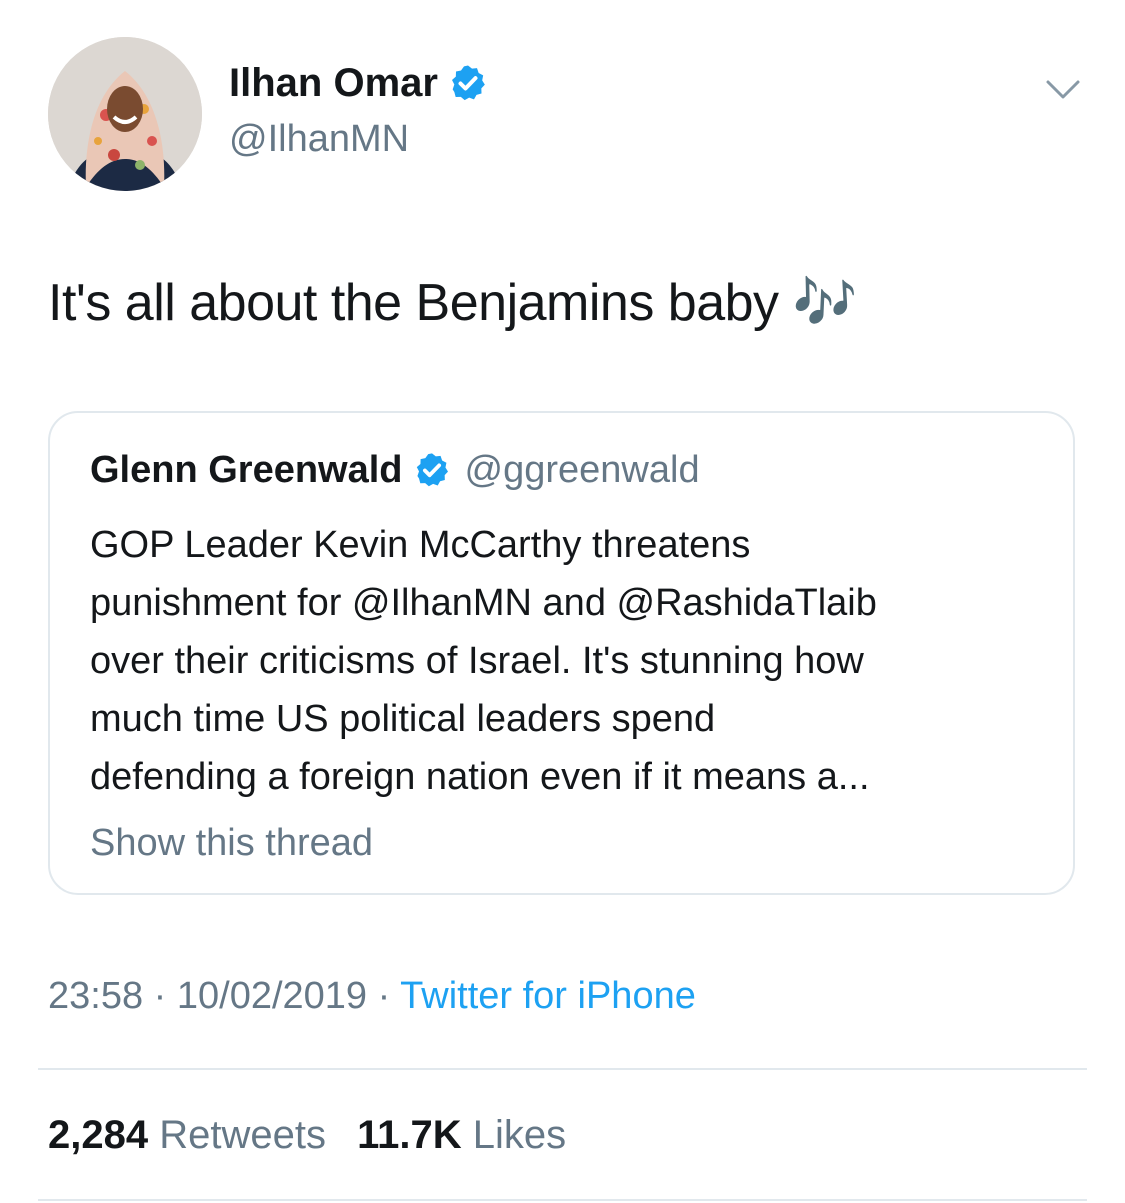  What do you see at coordinates (420, 545) in the screenshot?
I see `quoted-tweet-line: GOP Leader Kevin McCarthy threatens` at bounding box center [420, 545].